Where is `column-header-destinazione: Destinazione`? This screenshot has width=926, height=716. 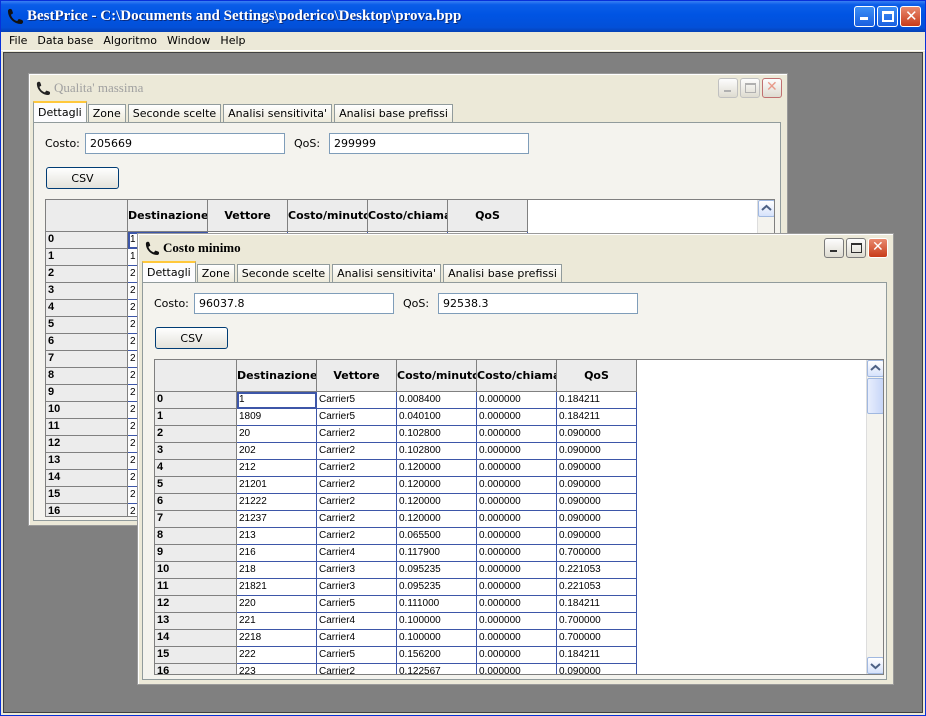 column-header-destinazione: Destinazione is located at coordinates (168, 216).